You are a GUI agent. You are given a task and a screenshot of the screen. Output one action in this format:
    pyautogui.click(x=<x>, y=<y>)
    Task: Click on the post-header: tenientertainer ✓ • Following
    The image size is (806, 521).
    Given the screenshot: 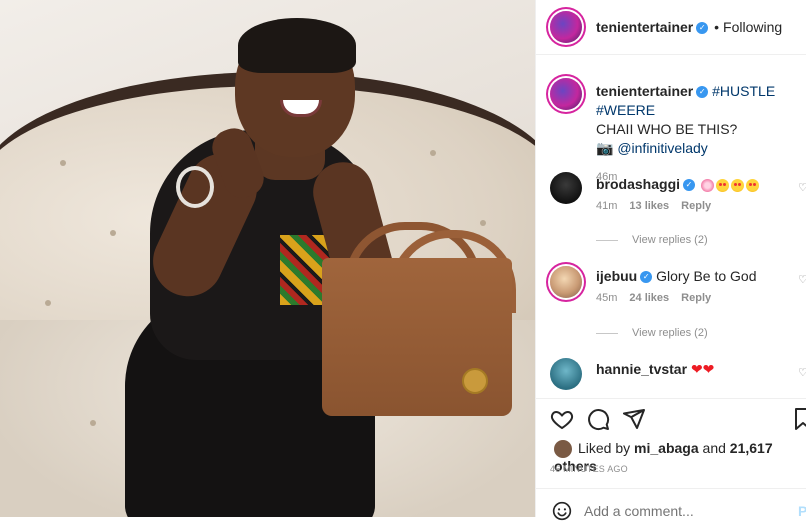 What is the action you would take?
    pyautogui.click(x=671, y=27)
    